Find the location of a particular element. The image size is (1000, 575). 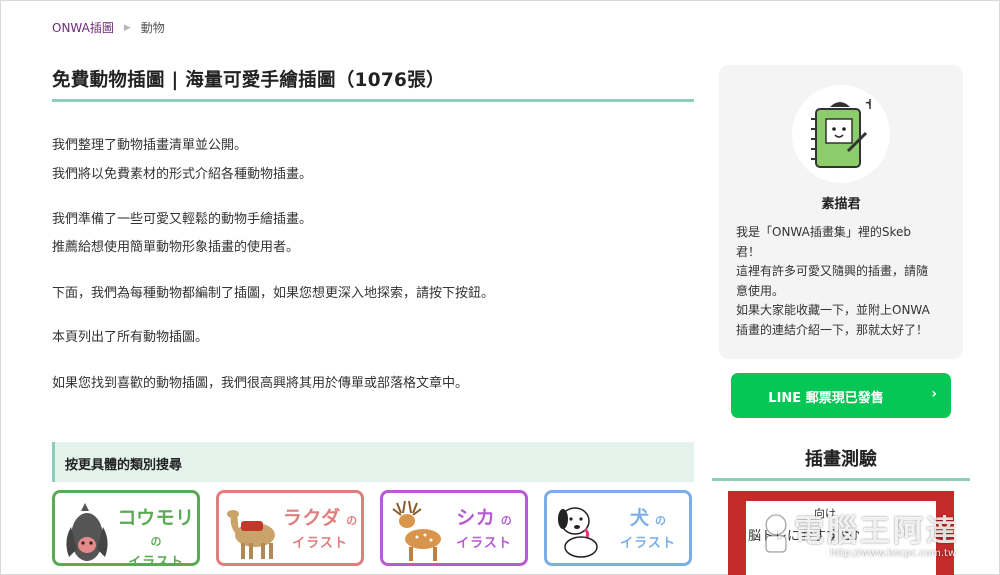

bio-line: 如果大家能收藏一下，並附上ONWA is located at coordinates (833, 310).